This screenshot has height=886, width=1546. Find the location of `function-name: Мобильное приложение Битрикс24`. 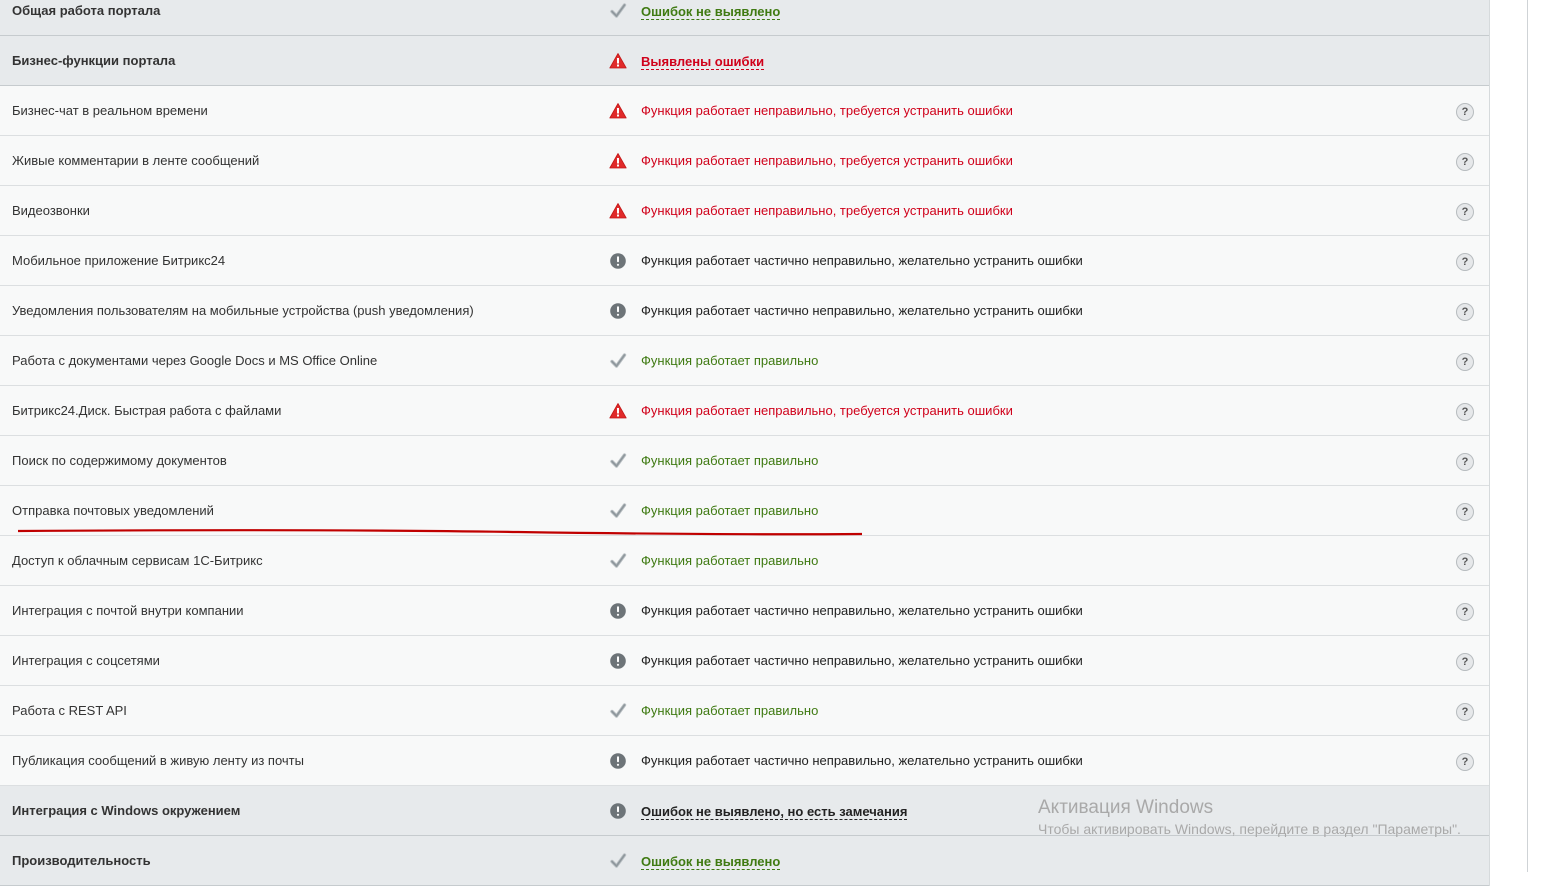

function-name: Мобильное приложение Битрикс24 is located at coordinates (119, 260).